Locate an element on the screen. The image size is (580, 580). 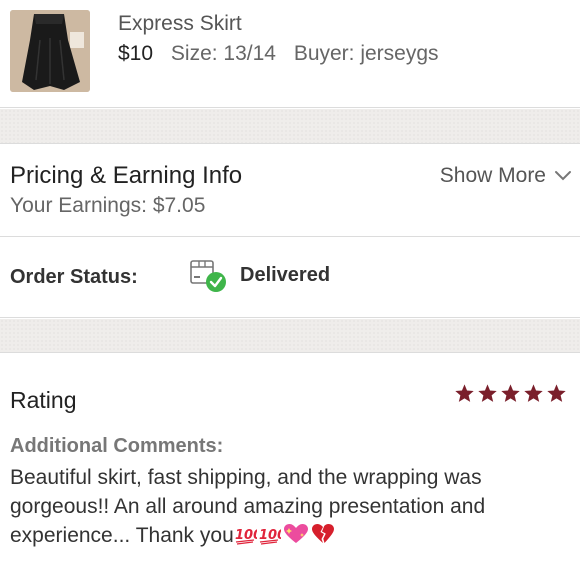
order-status-label: Order Status: is located at coordinates (74, 277).